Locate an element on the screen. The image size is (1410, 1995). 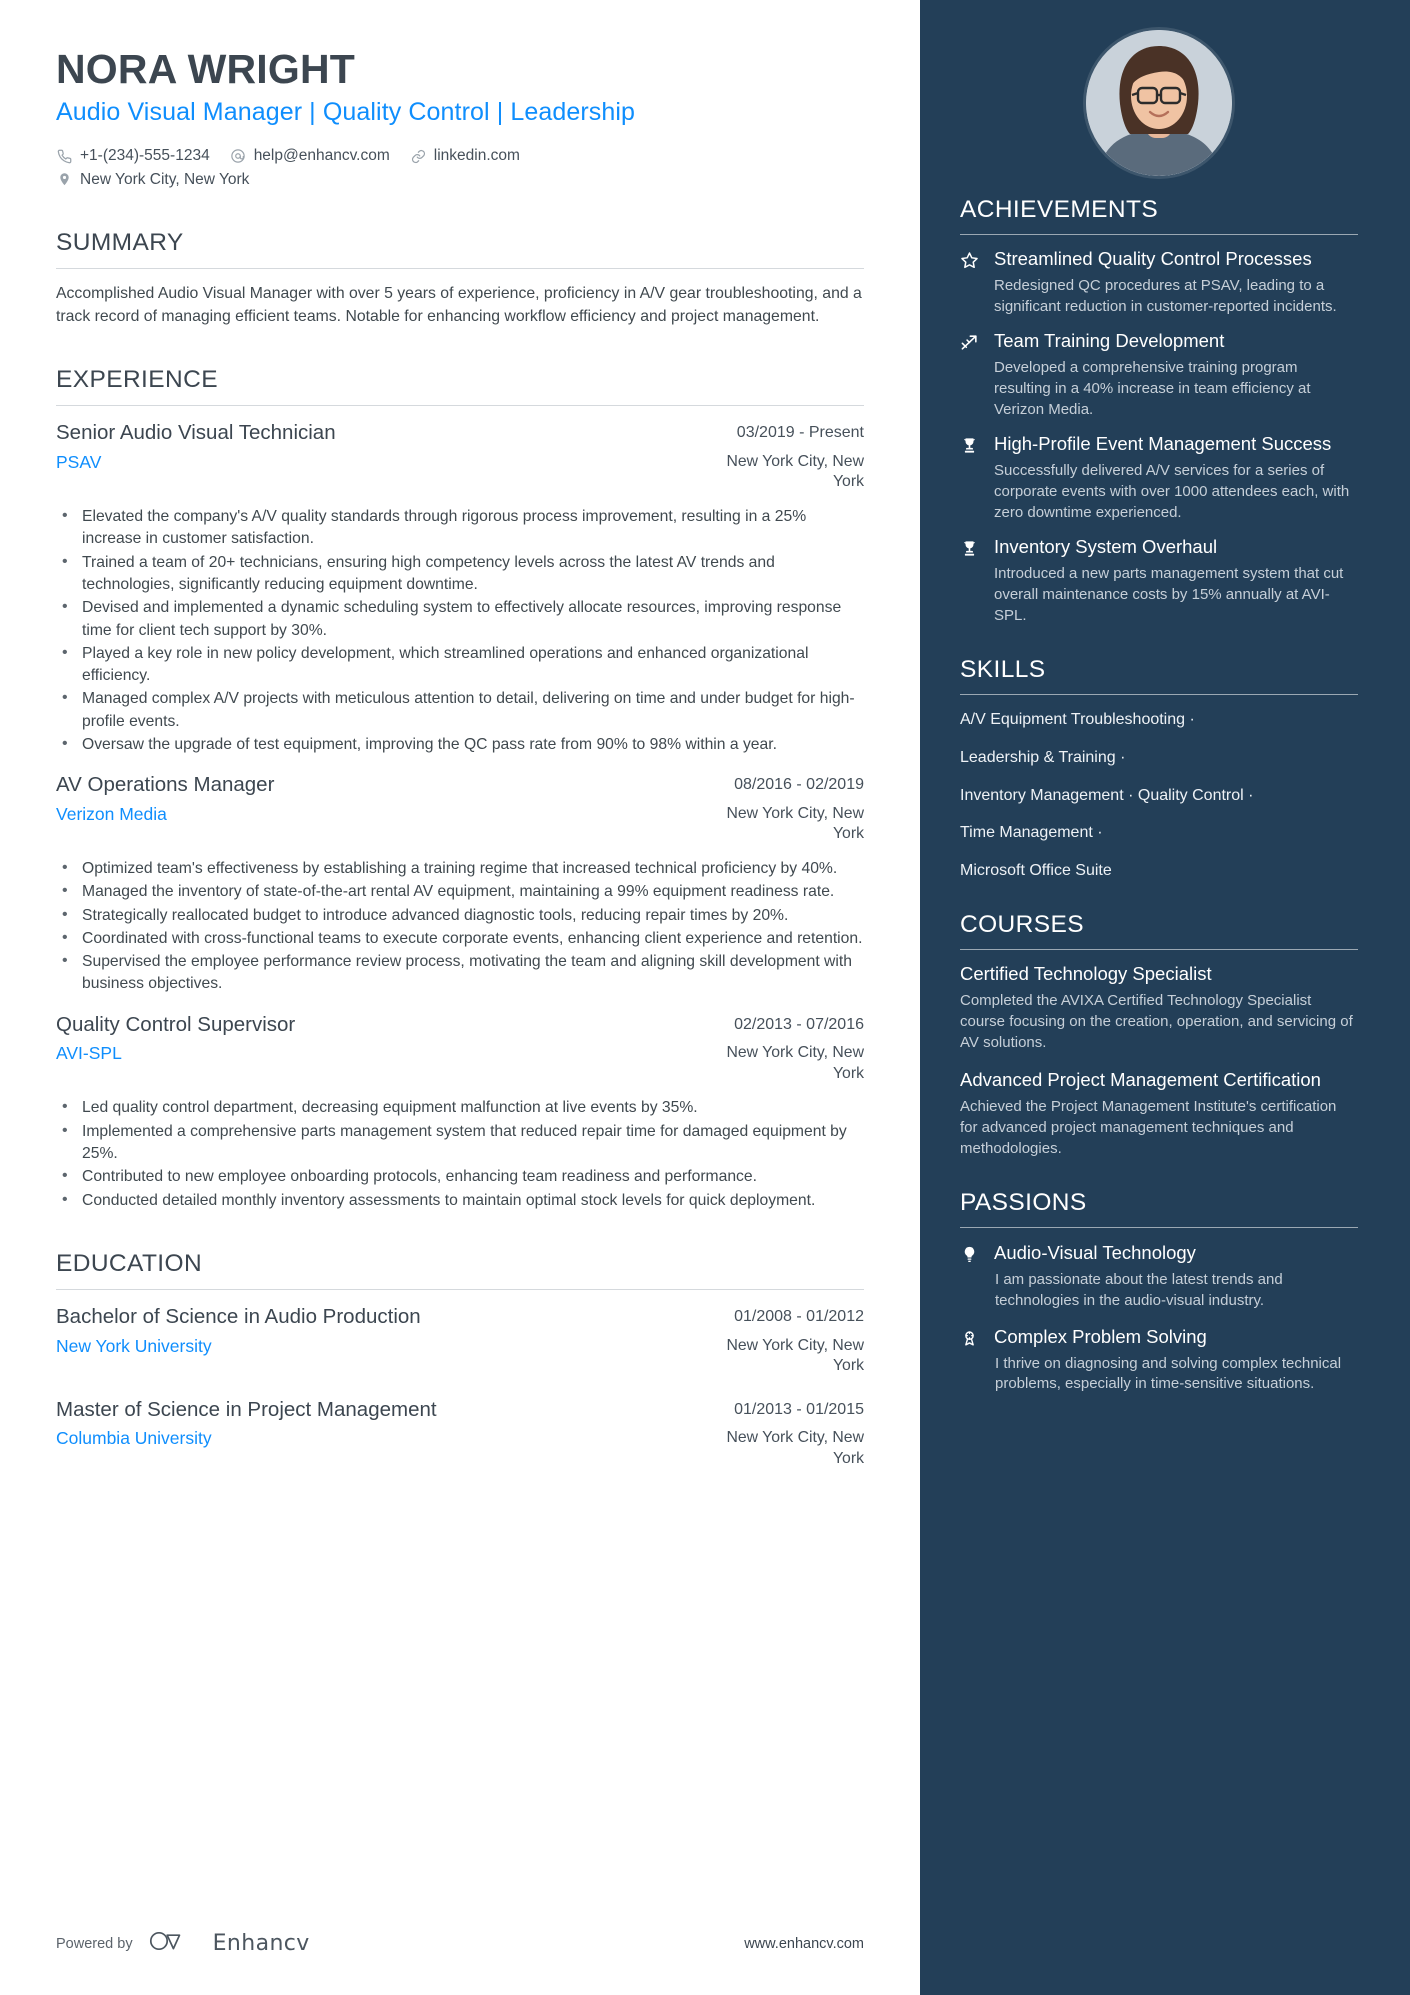
footer-url: www.enhancv.com is located at coordinates (804, 1944).